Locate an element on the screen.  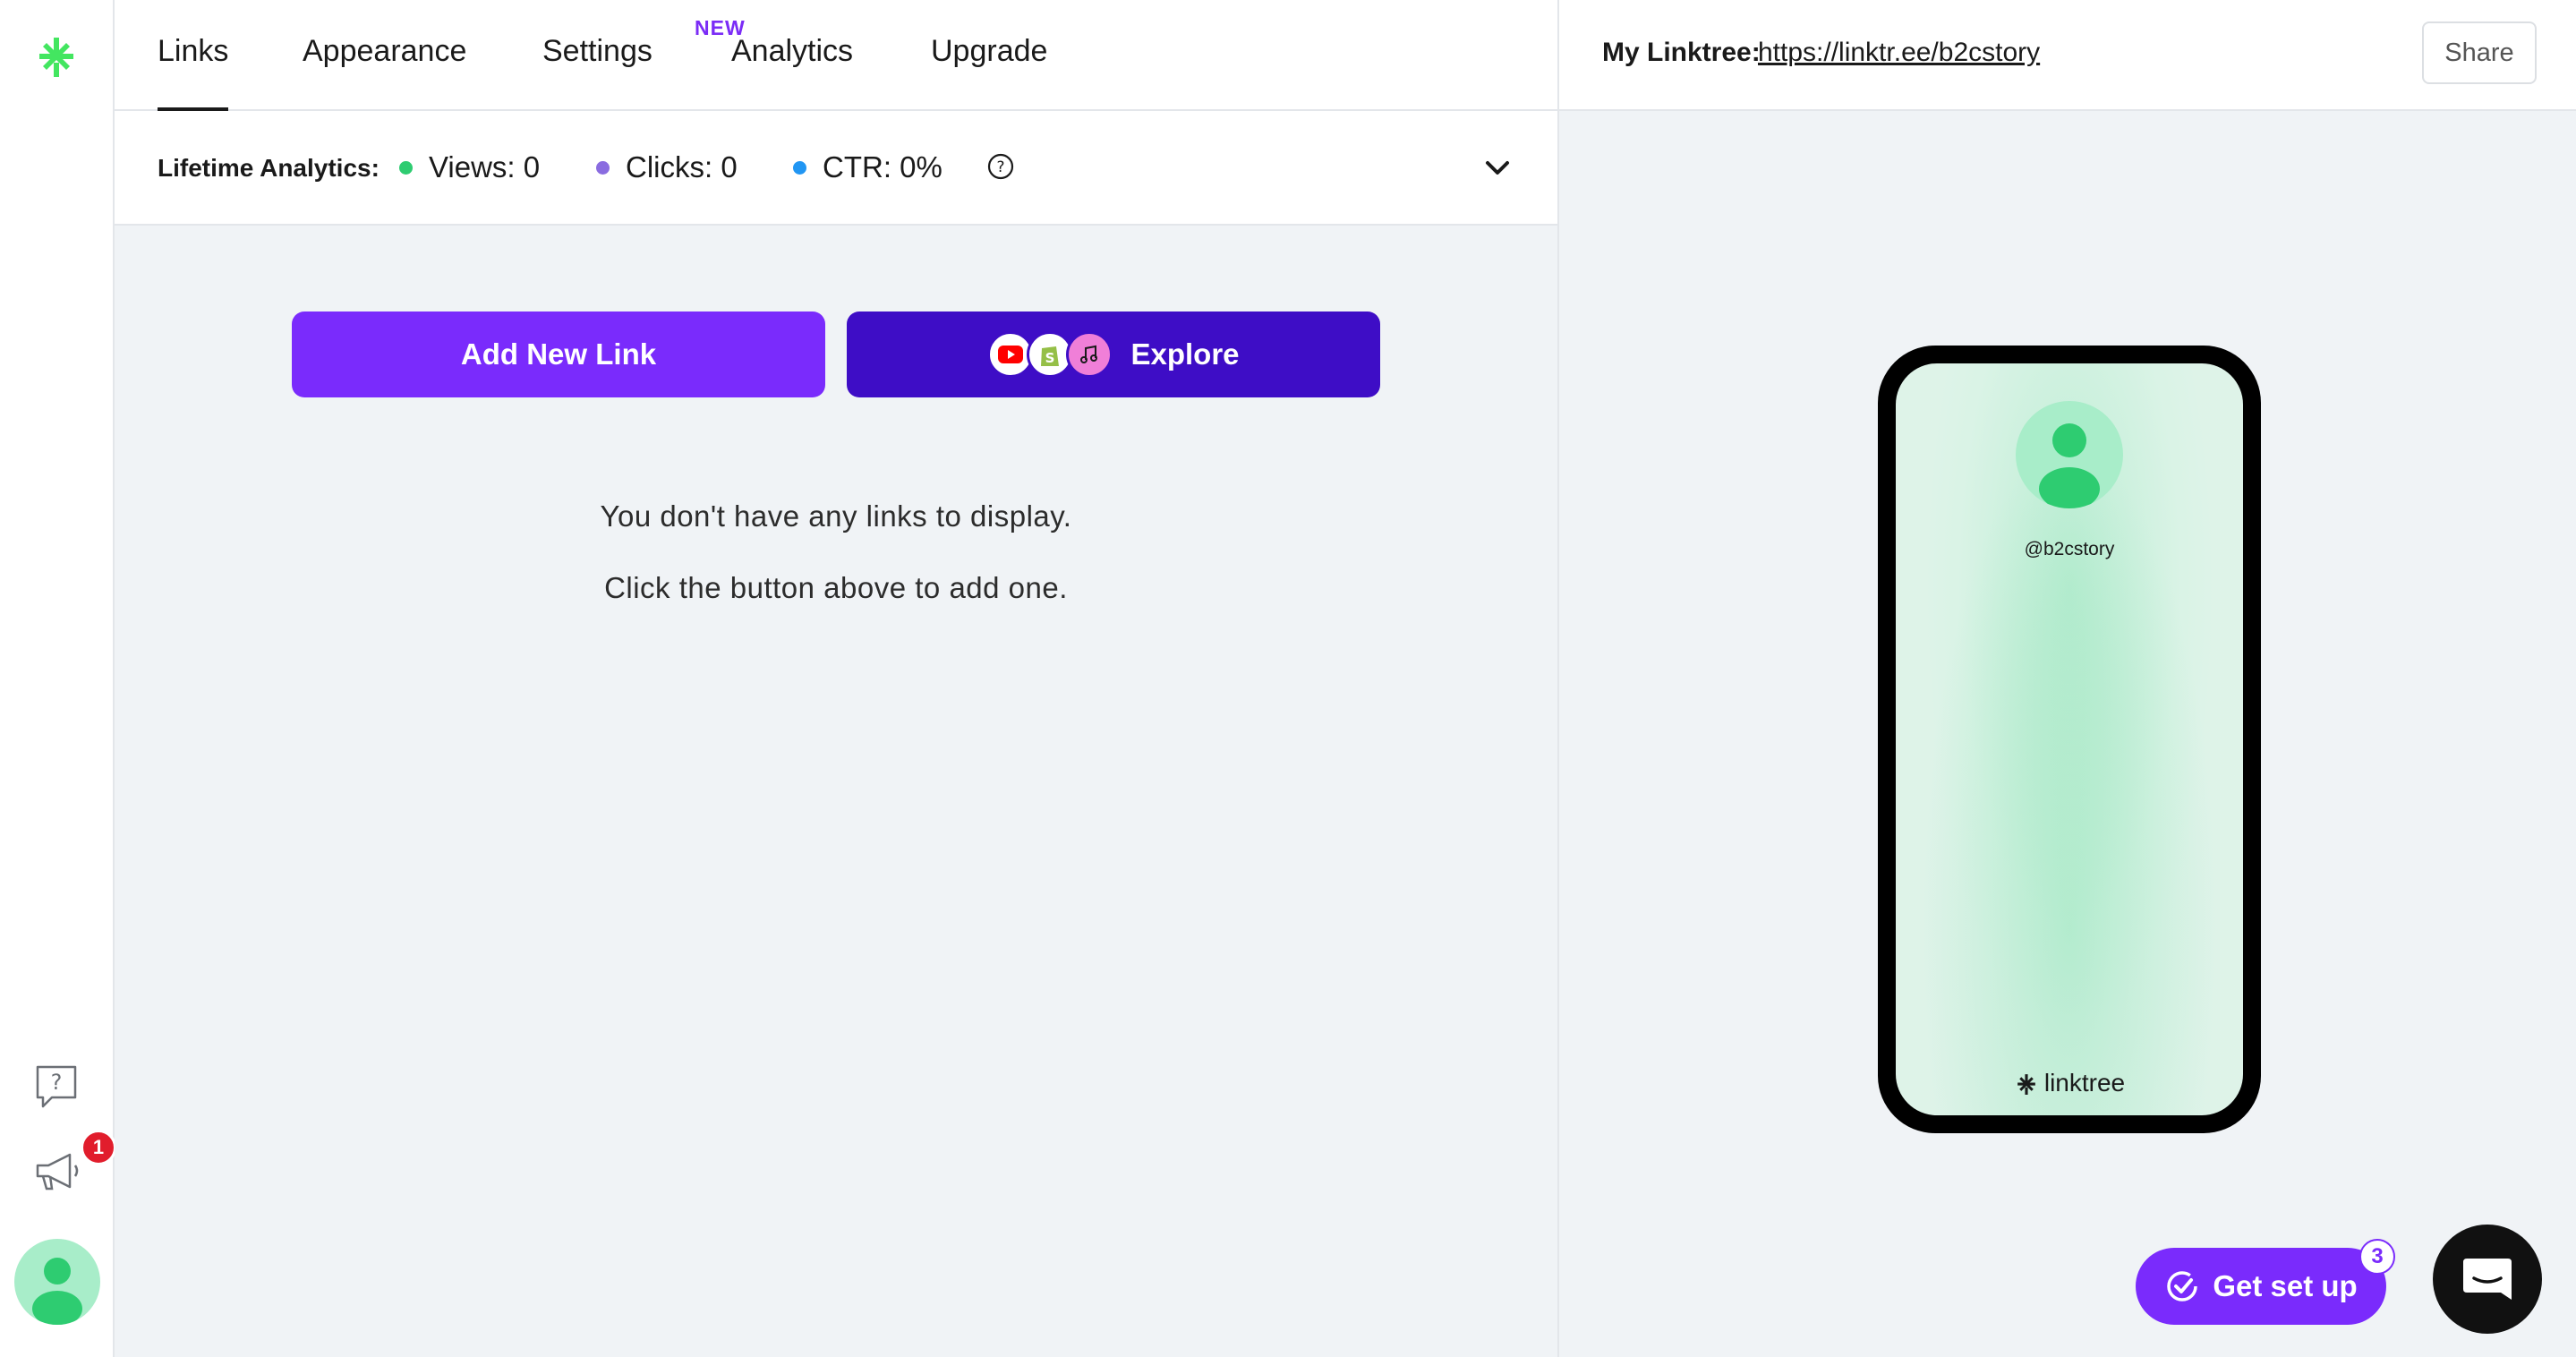
user-avatar is located at coordinates (57, 1282).